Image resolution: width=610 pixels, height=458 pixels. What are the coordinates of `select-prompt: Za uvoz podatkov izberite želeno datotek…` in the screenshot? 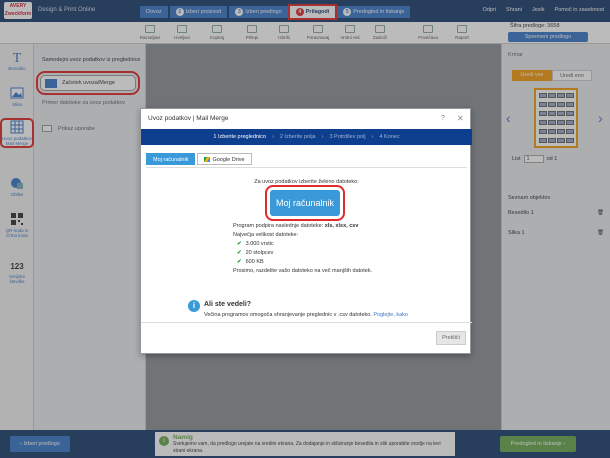 It's located at (306, 182).